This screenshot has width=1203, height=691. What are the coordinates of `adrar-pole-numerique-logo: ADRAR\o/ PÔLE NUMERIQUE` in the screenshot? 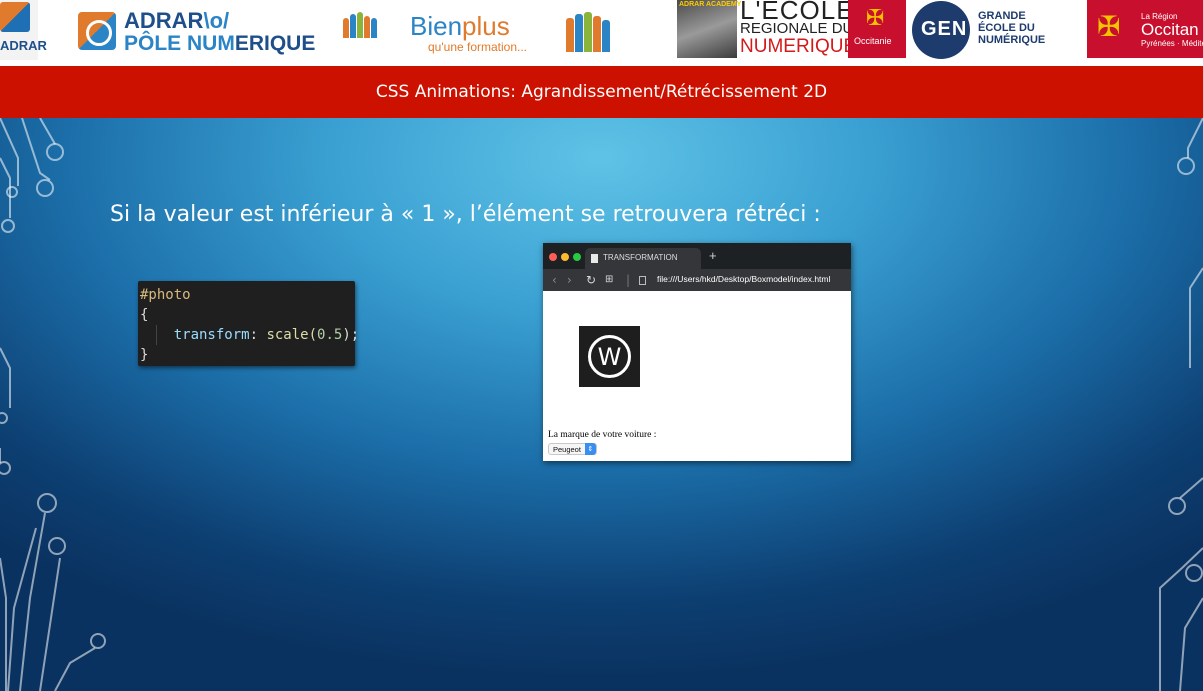 It's located at (196, 33).